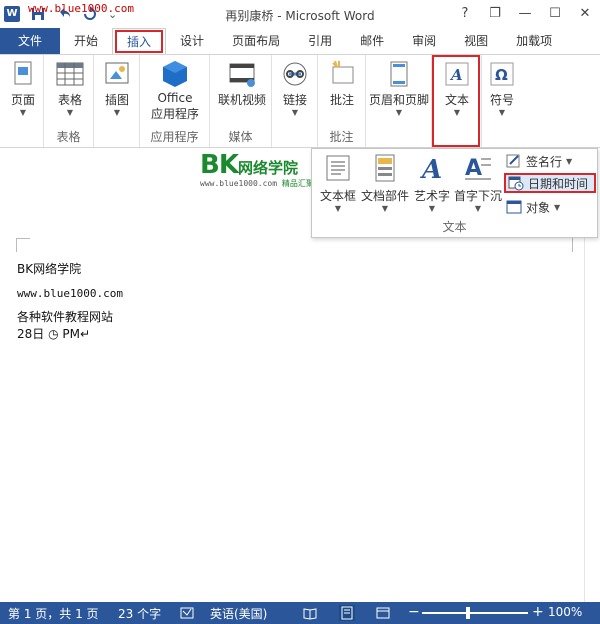 This screenshot has height=624, width=600. I want to click on header-footer-button: 页眉和页脚 ▼, so click(399, 87).